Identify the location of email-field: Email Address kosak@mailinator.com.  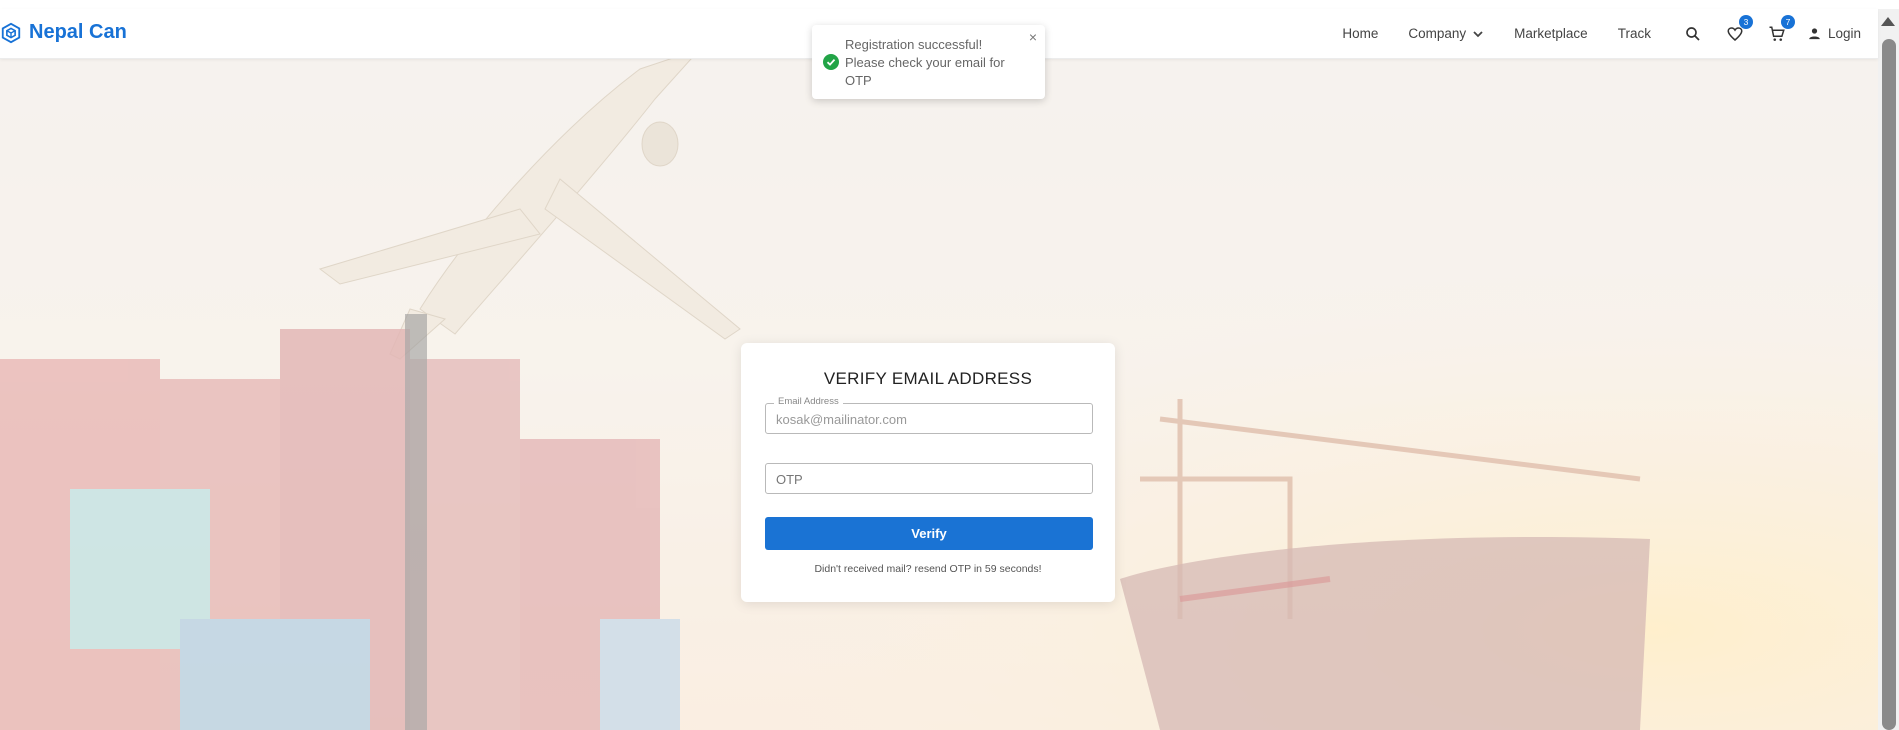
(929, 415).